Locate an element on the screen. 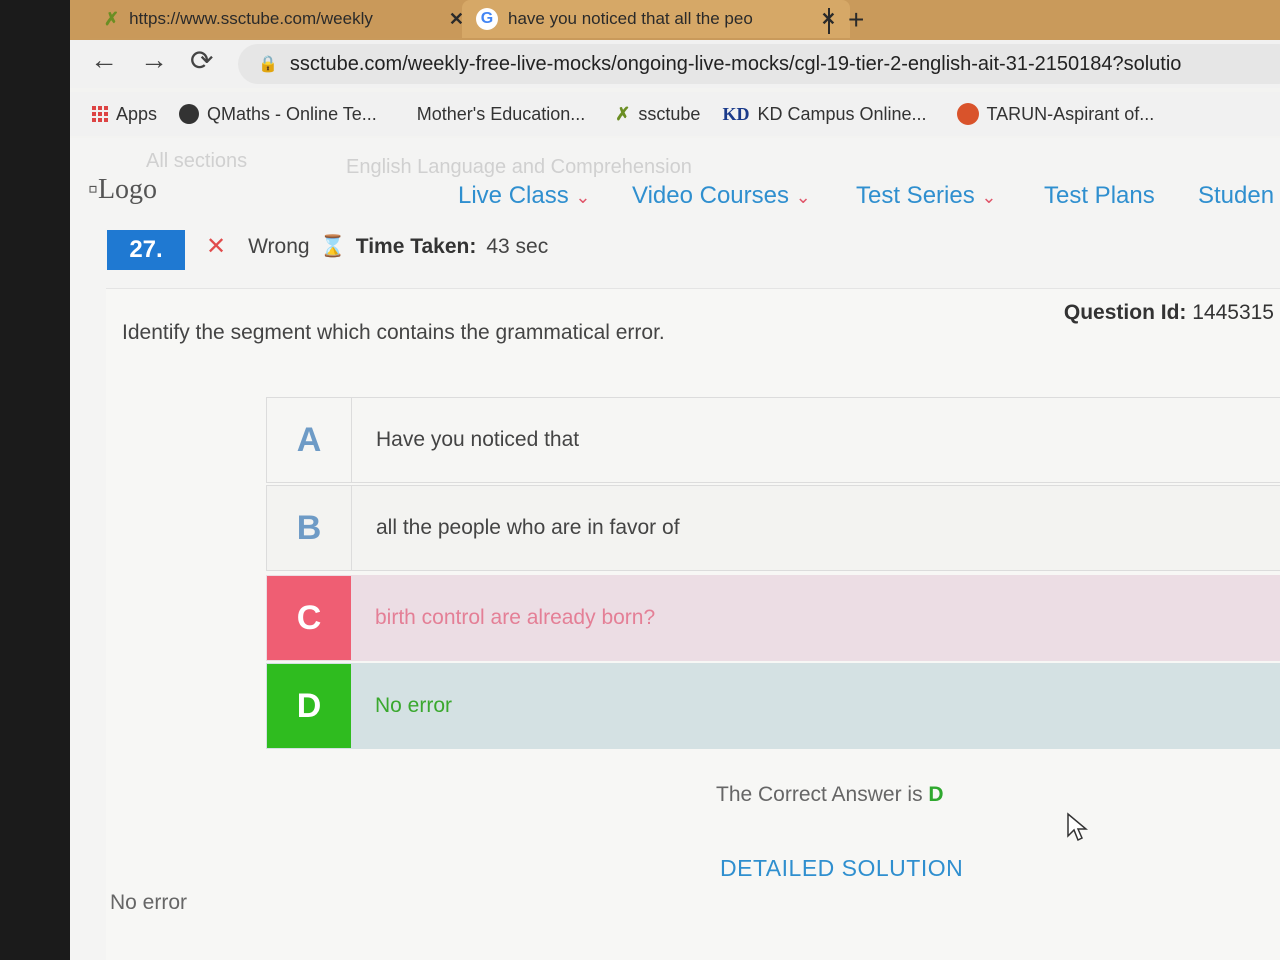  forward-arrow-icon: → is located at coordinates (154, 60).